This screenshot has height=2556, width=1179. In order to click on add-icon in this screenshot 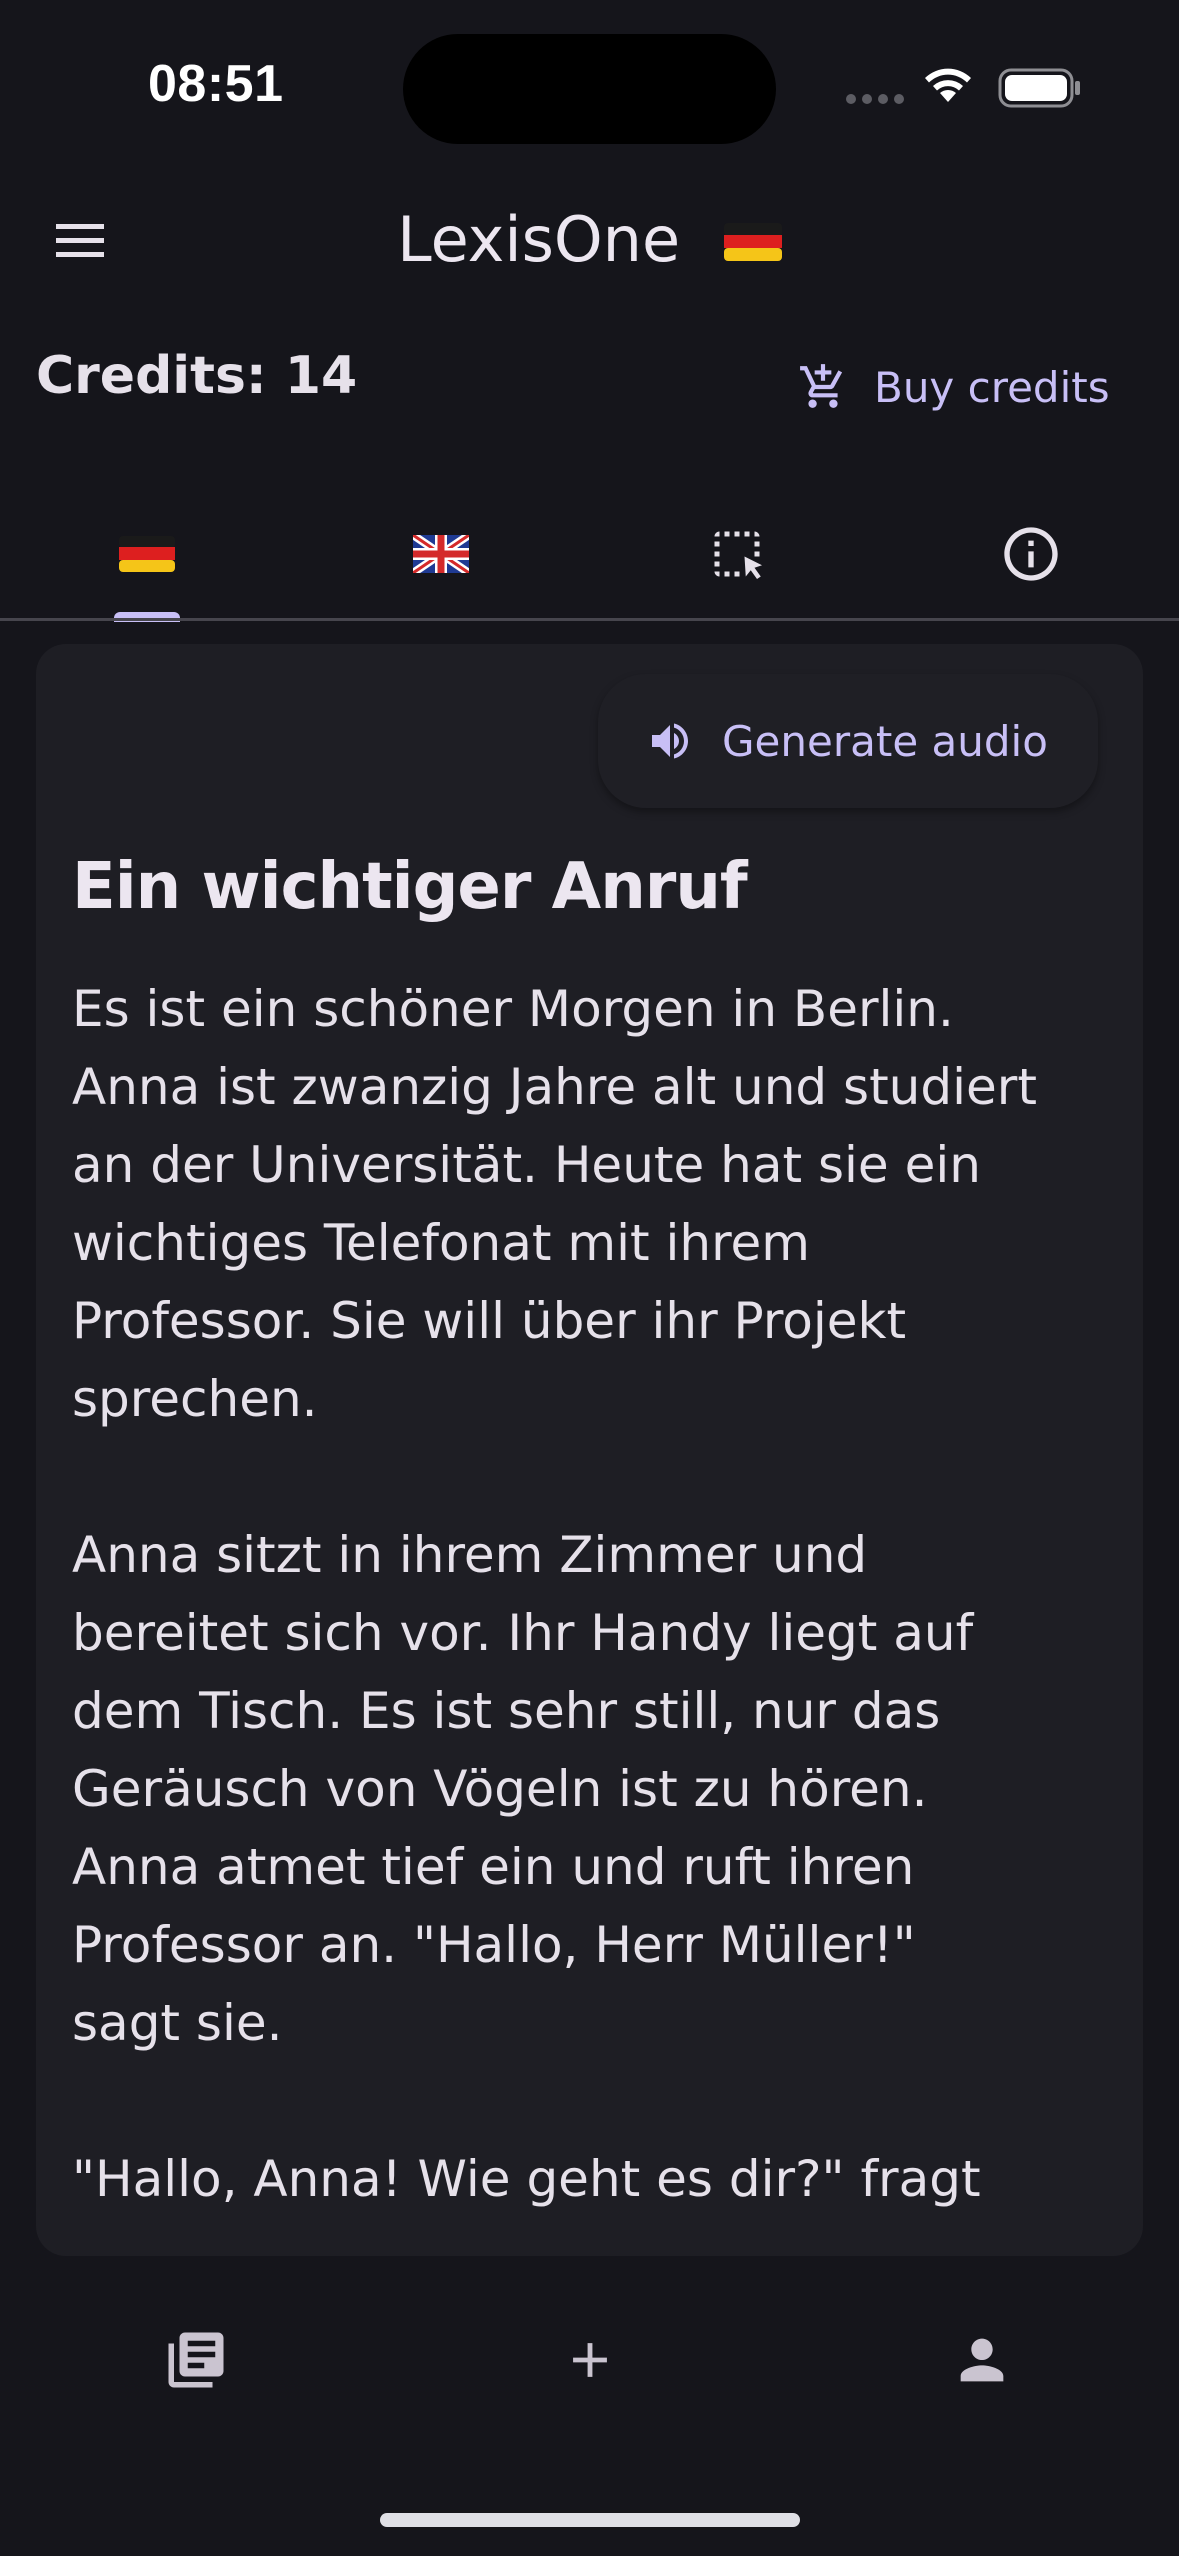, I will do `click(590, 2360)`.